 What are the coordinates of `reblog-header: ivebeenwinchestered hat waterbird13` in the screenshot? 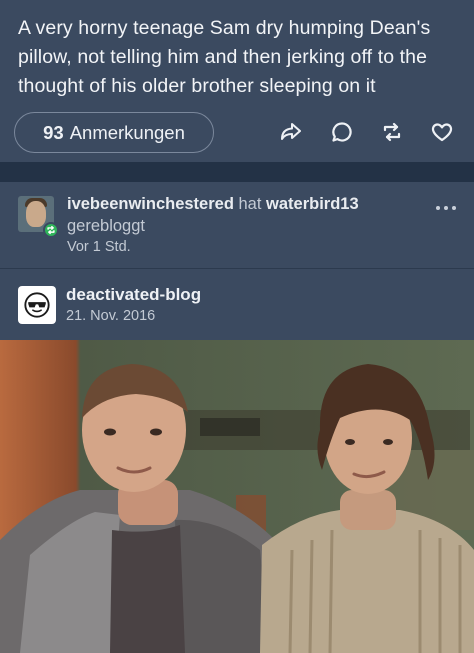 It's located at (213, 204).